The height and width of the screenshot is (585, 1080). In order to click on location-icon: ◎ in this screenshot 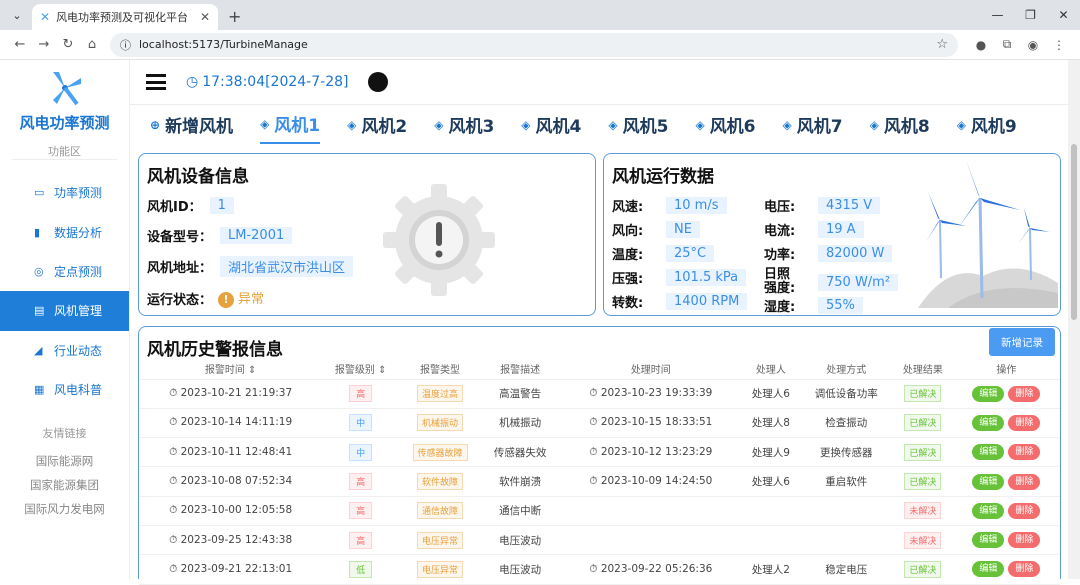, I will do `click(39, 271)`.